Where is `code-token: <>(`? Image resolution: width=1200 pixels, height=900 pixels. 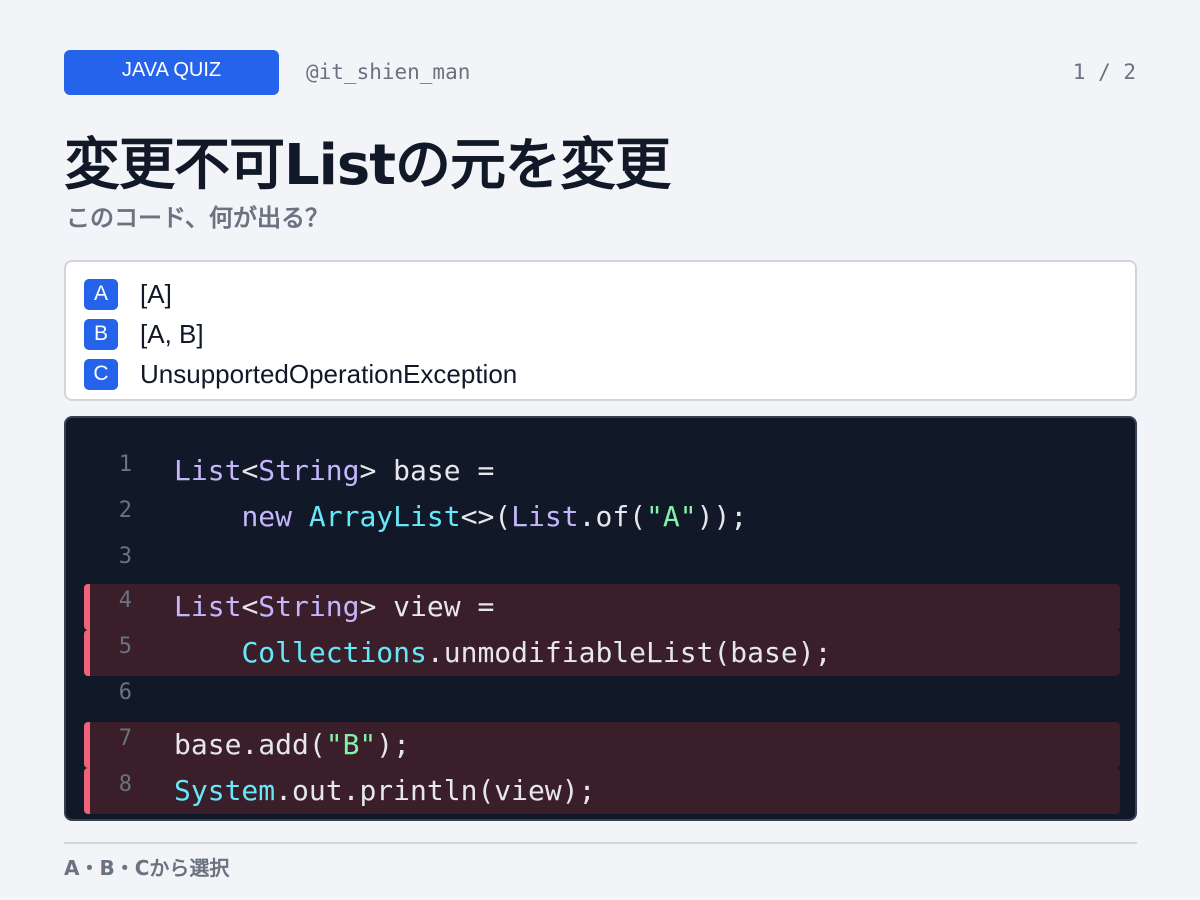
code-token: <>( is located at coordinates (486, 516).